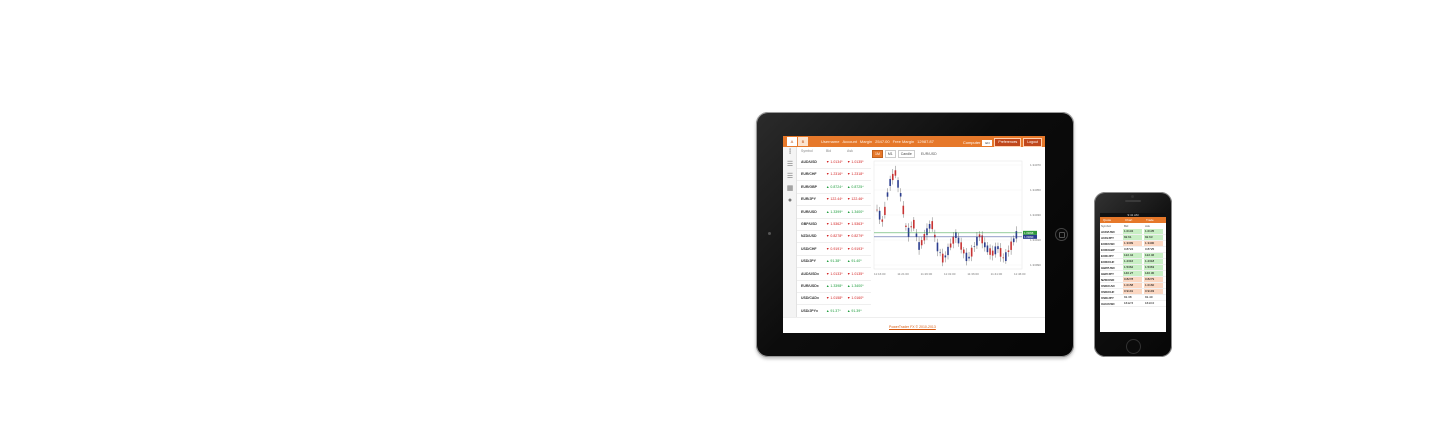  I want to click on phone-quote-bid: 1.0158, so click(1132, 285).